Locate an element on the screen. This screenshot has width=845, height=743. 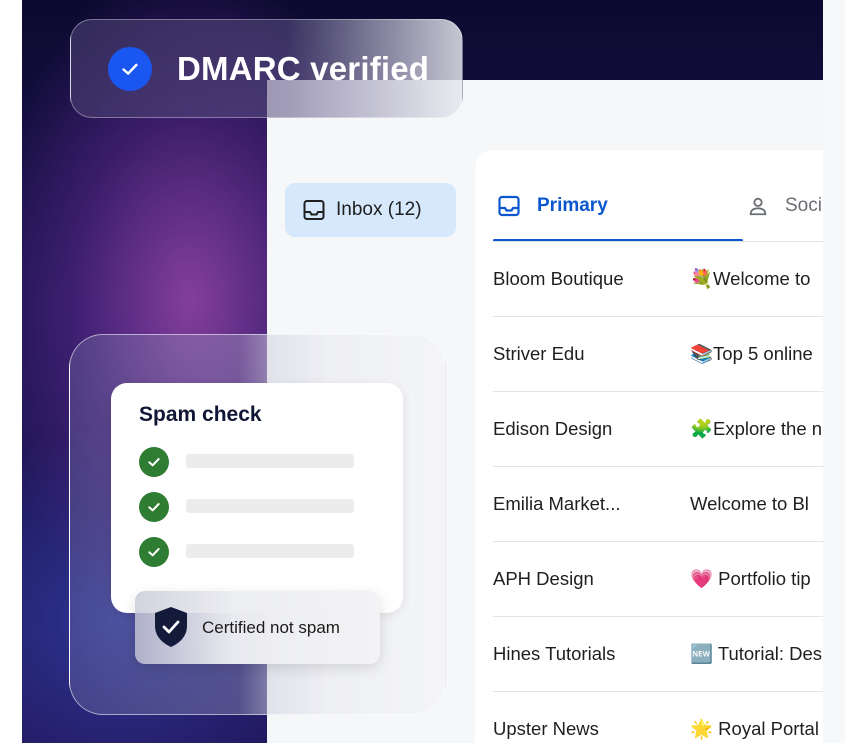
email-sender: Upster News is located at coordinates (546, 728).